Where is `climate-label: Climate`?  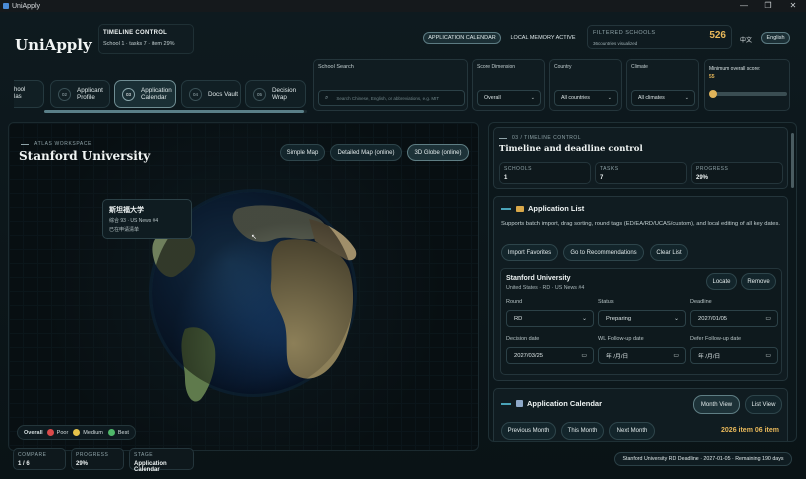
climate-label: Climate is located at coordinates (639, 67).